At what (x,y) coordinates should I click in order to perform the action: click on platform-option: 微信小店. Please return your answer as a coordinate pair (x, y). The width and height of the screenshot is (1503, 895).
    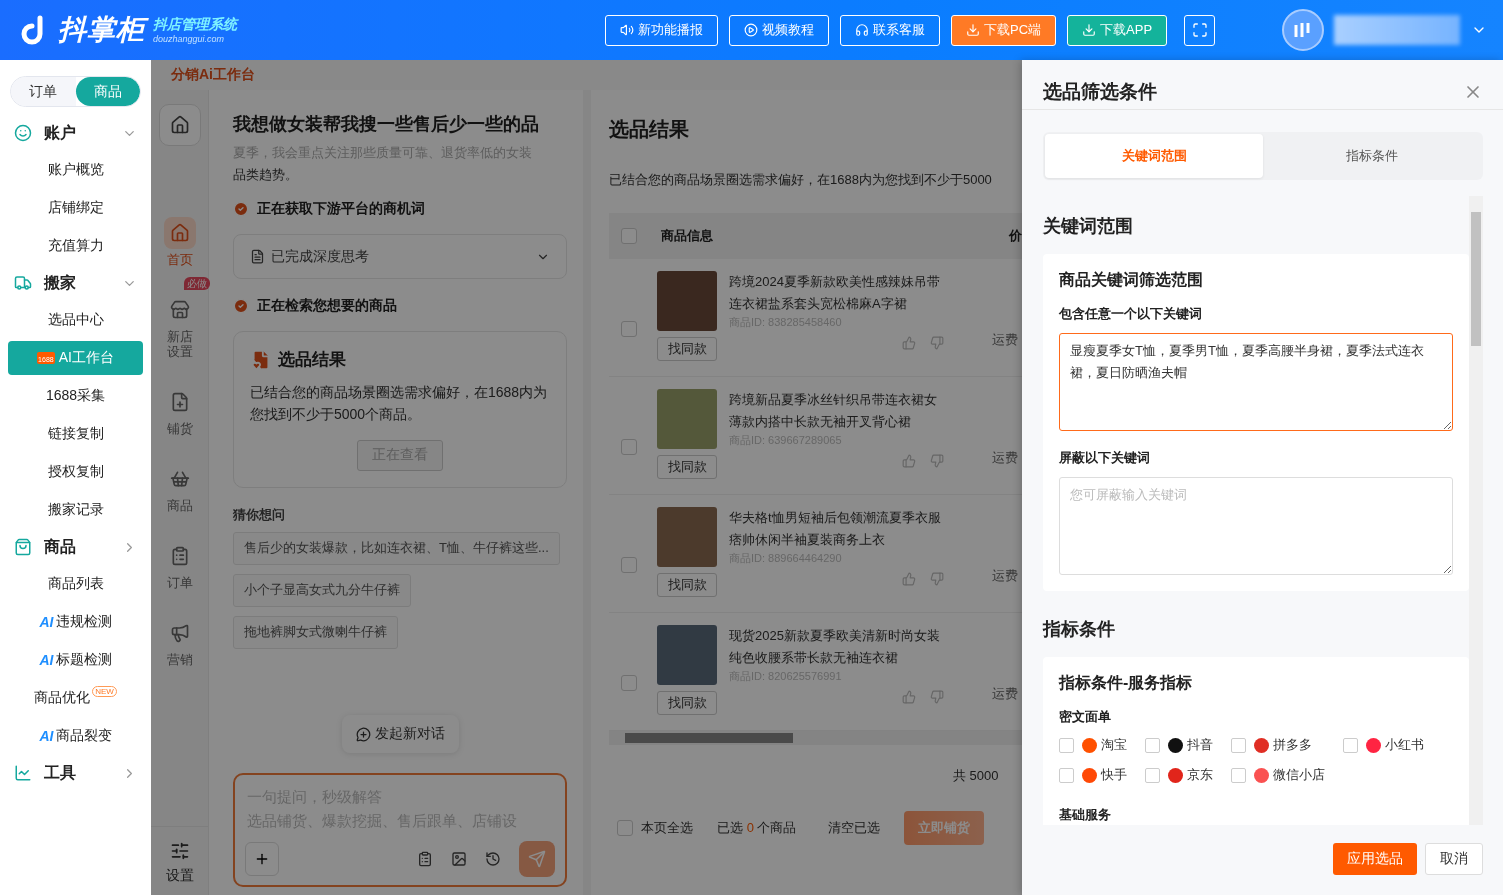
    Looking at the image, I should click on (1278, 775).